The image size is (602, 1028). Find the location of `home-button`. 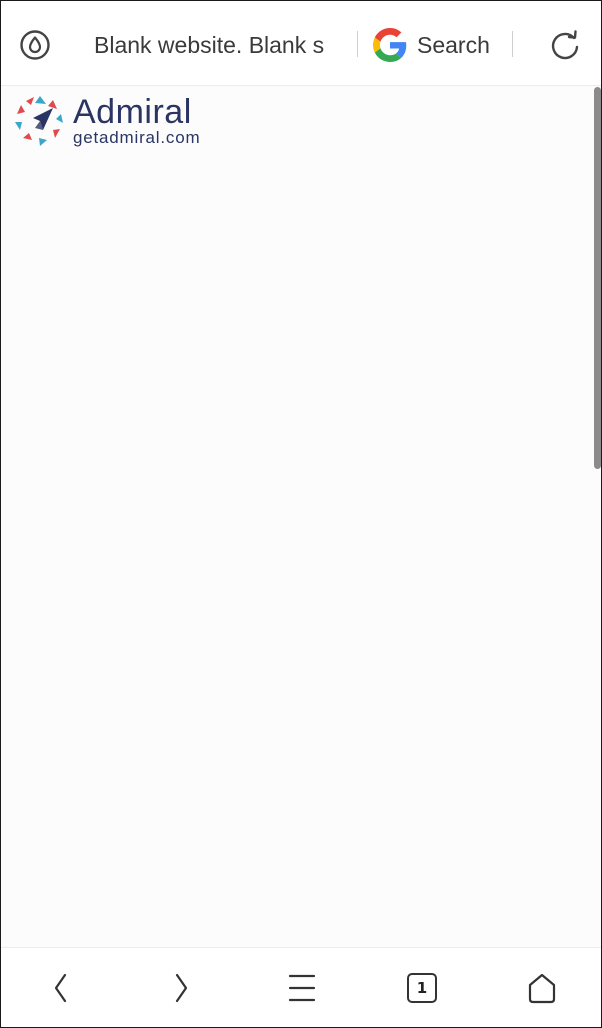

home-button is located at coordinates (542, 988).